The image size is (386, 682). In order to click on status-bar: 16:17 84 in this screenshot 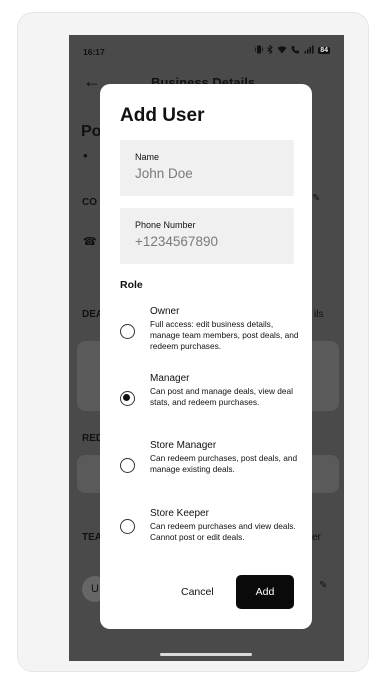, I will do `click(206, 49)`.